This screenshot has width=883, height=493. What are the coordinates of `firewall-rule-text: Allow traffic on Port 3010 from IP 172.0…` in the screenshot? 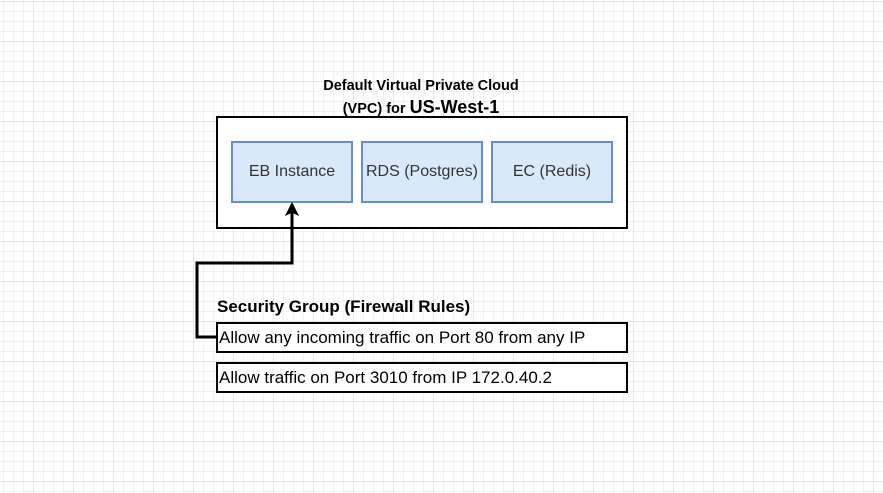 It's located at (385, 377).